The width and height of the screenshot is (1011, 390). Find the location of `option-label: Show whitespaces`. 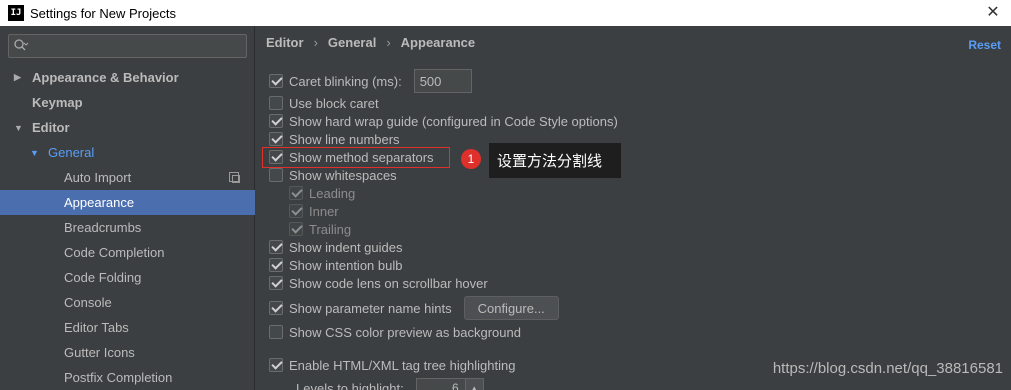

option-label: Show whitespaces is located at coordinates (343, 175).